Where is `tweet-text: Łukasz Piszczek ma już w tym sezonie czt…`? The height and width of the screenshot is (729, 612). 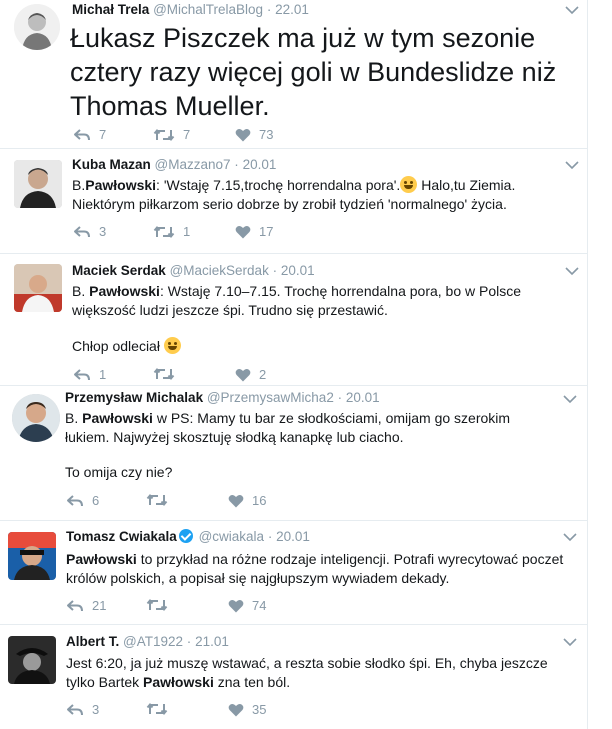 tweet-text: Łukasz Piszczek ma już w tym sezonie czt… is located at coordinates (313, 72).